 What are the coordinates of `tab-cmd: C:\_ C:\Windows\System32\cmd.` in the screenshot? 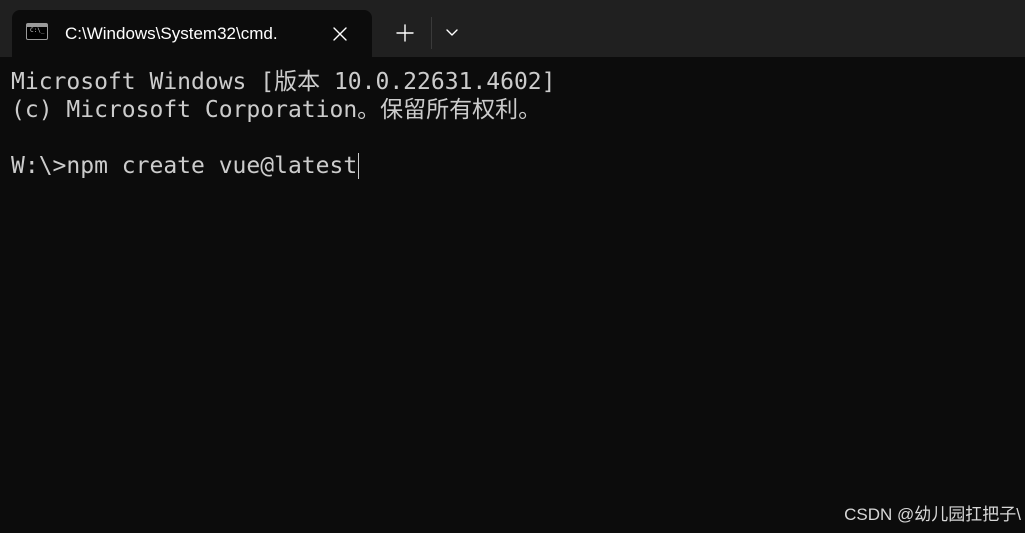 It's located at (192, 33).